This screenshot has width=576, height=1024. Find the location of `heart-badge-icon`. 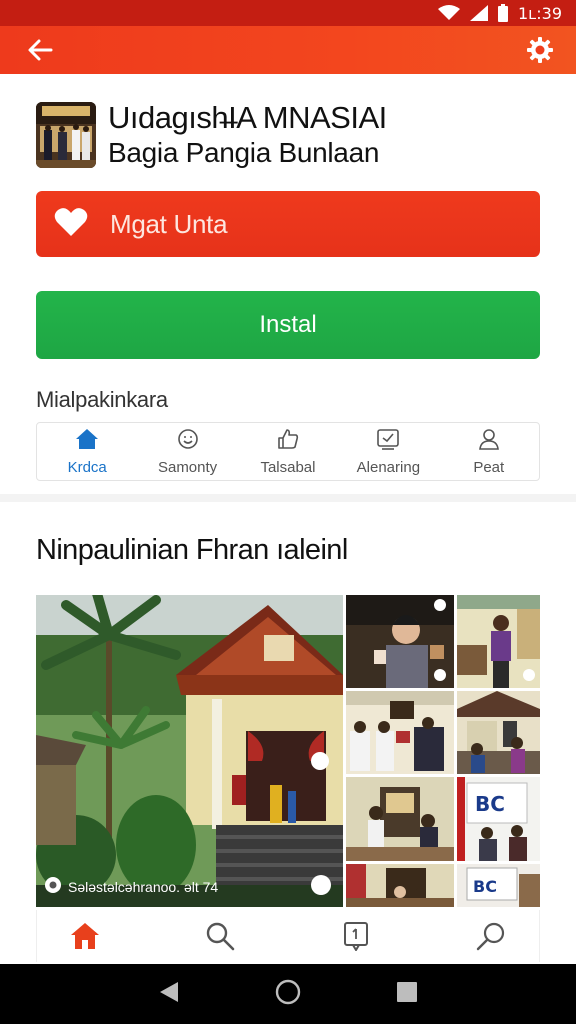

heart-badge-icon is located at coordinates (321, 885).